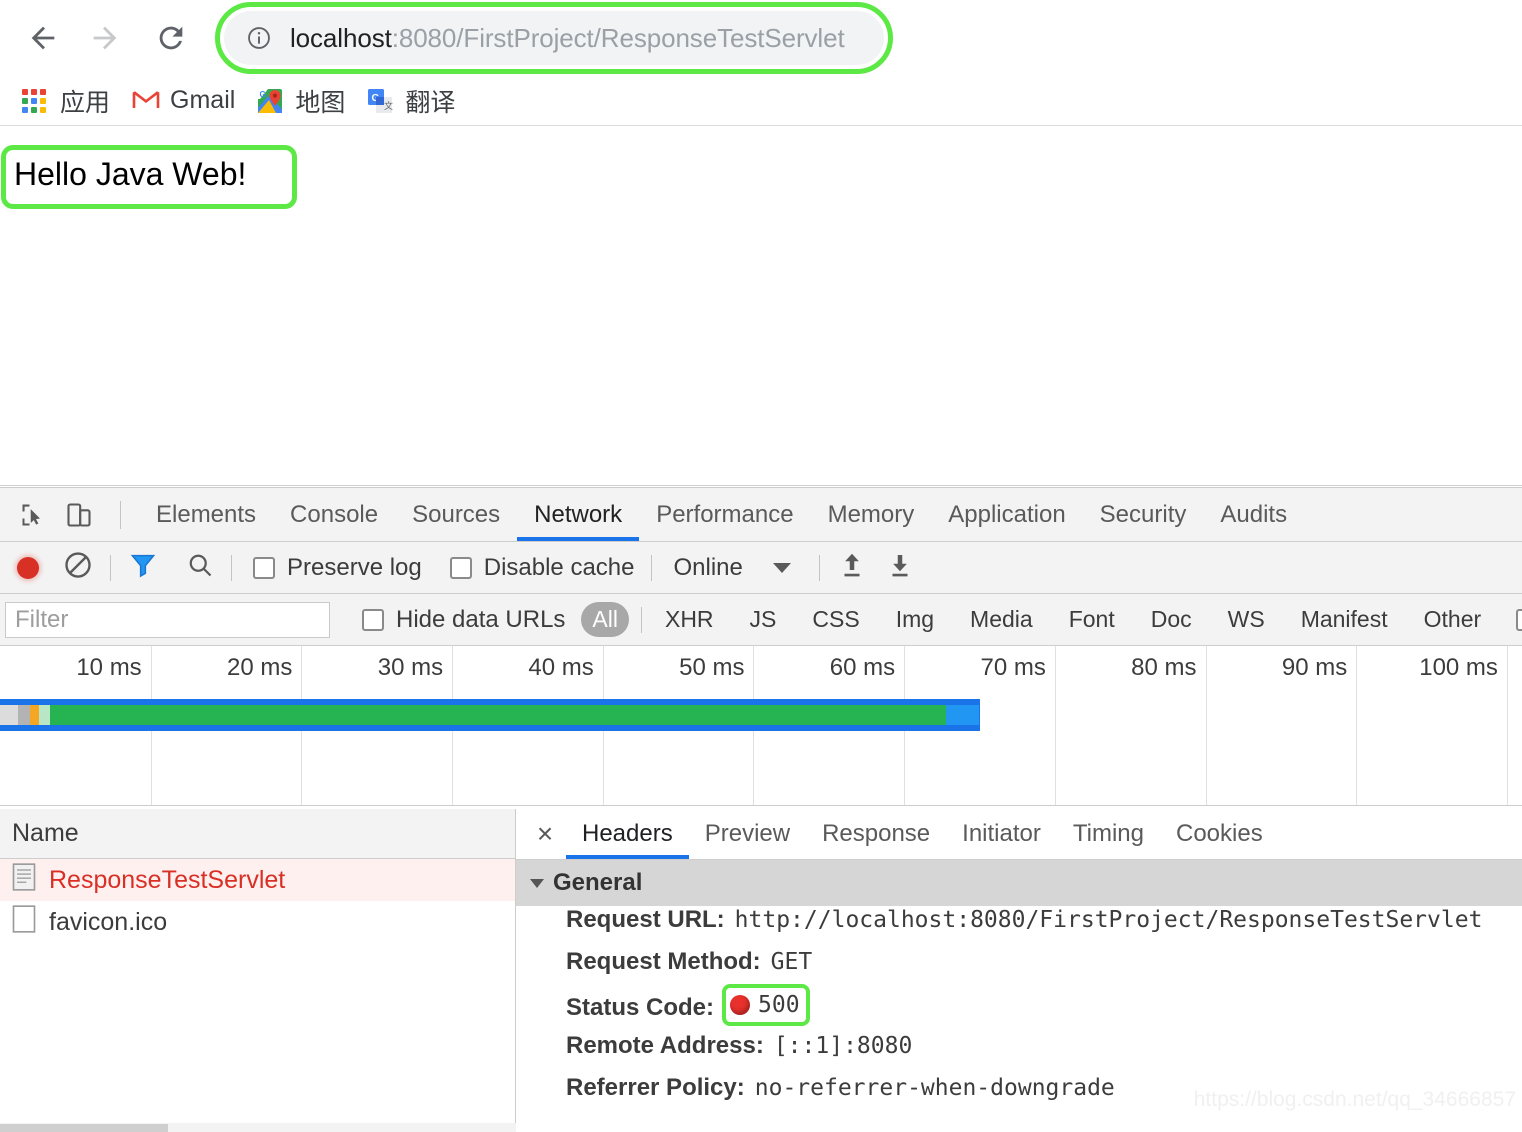  Describe the element at coordinates (257, 880) in the screenshot. I see `table-row: ResponseTestServlet` at that location.